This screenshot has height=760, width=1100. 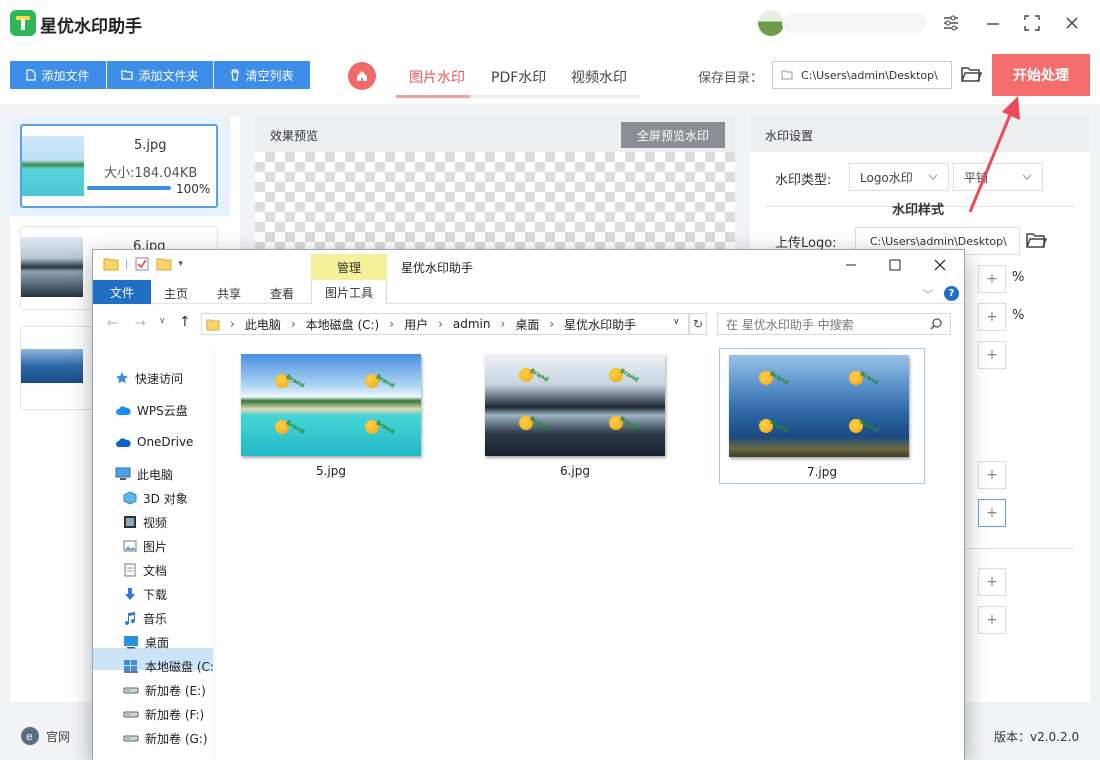 I want to click on ribbon-tab-picture-tools: 图片工具, so click(x=349, y=292).